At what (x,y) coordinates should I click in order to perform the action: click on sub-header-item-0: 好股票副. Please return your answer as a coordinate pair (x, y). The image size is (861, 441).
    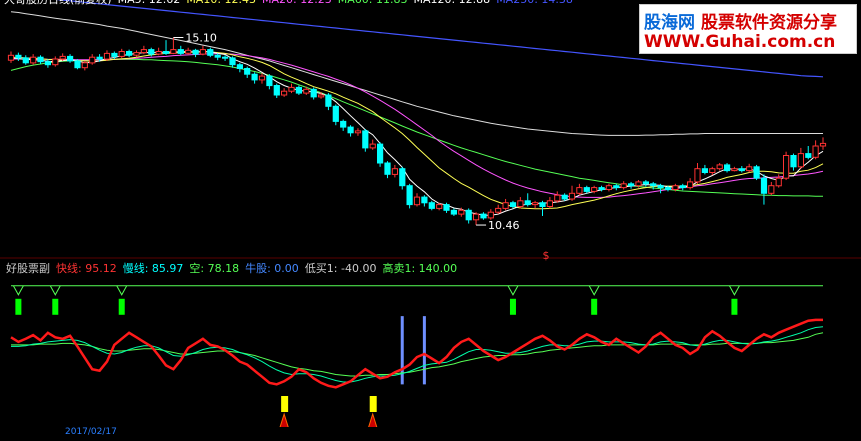
    Looking at the image, I should click on (28, 268).